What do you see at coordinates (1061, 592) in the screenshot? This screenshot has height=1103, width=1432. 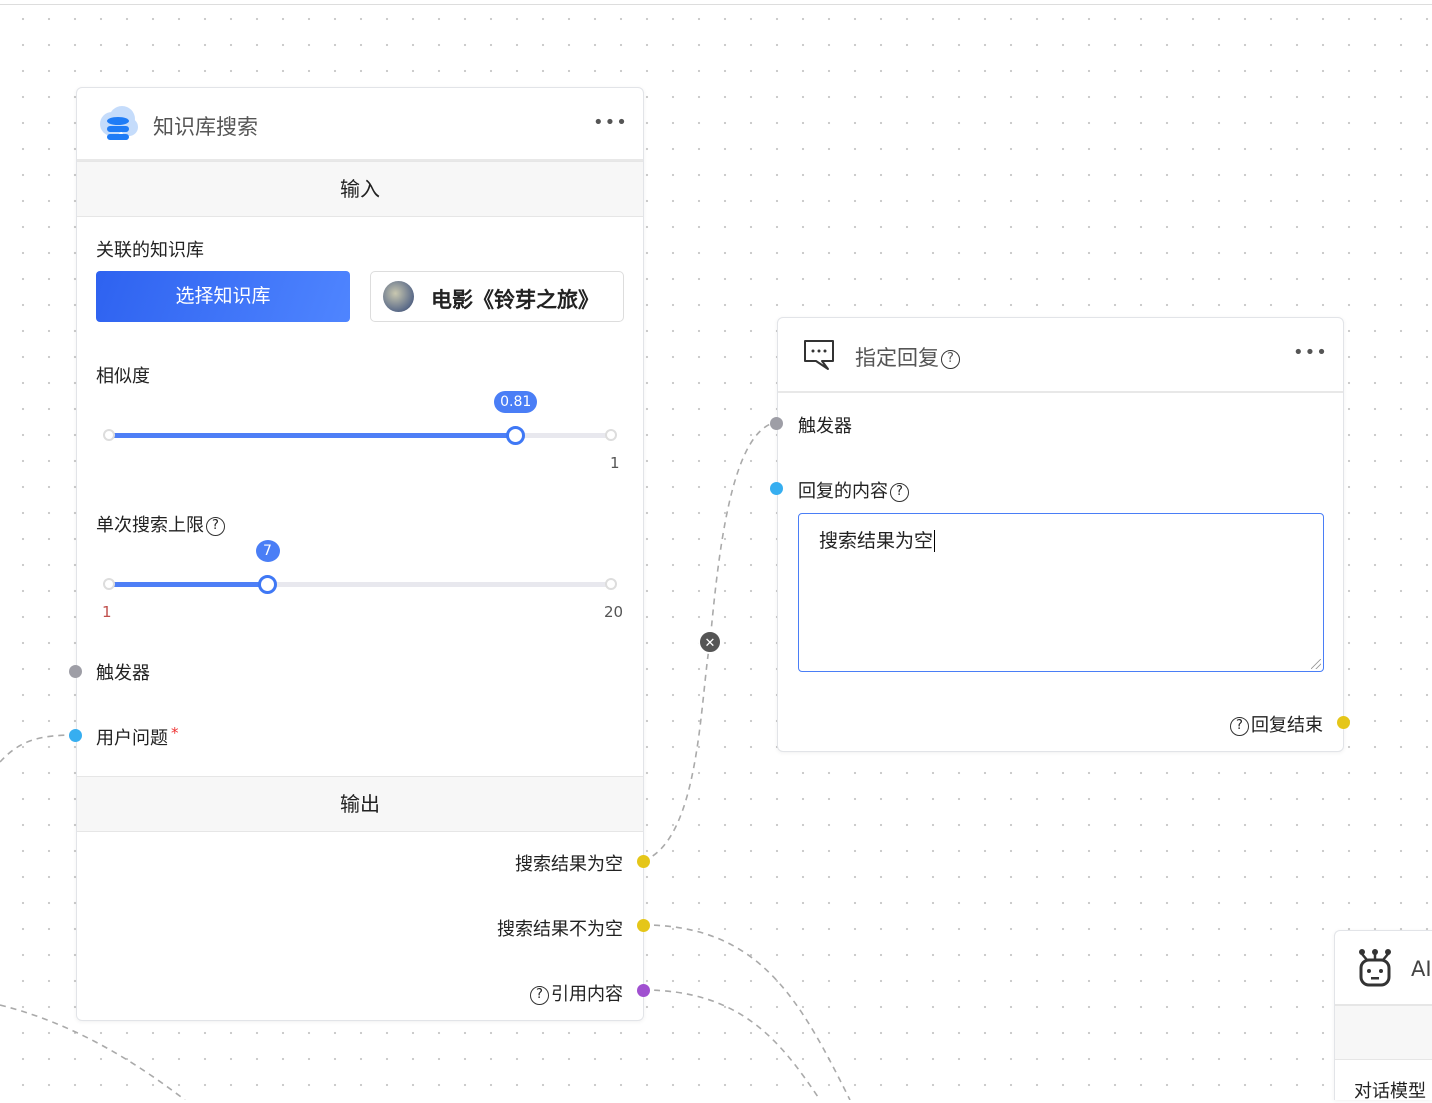 I see `reply-content-textarea: 搜索结果为空` at bounding box center [1061, 592].